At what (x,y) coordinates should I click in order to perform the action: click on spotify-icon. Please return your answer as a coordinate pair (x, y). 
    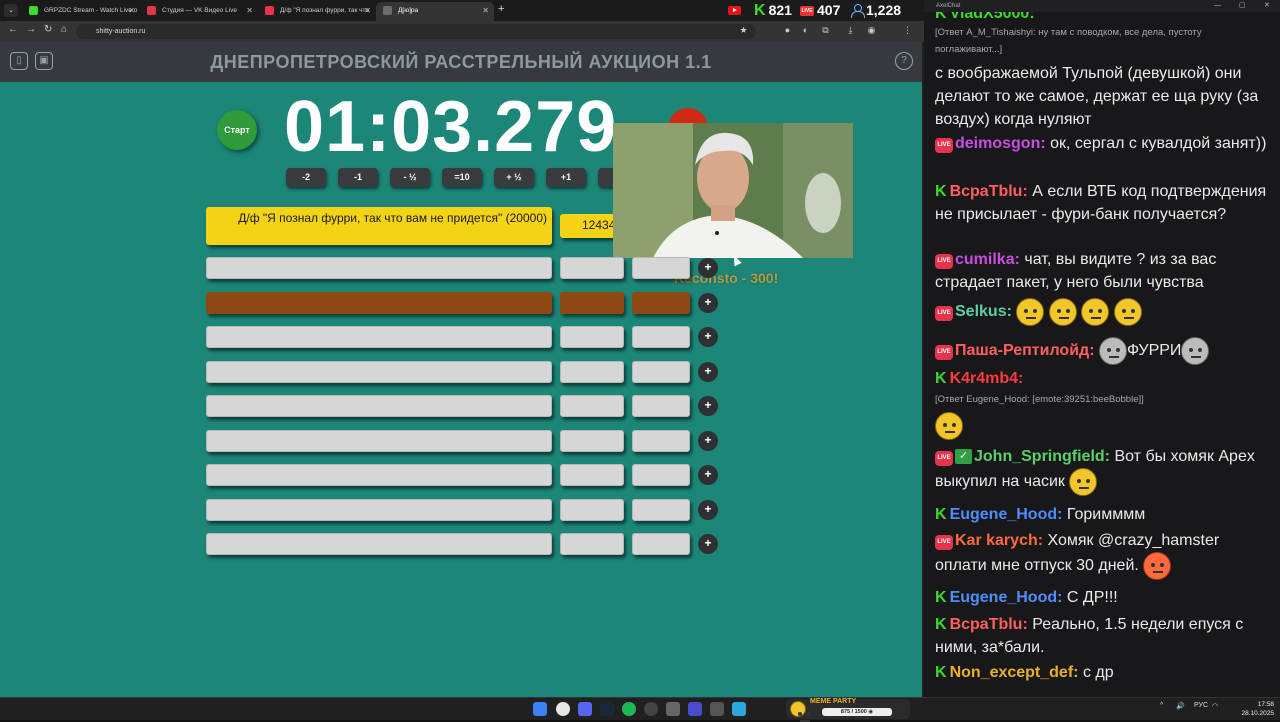
    Looking at the image, I should click on (629, 709).